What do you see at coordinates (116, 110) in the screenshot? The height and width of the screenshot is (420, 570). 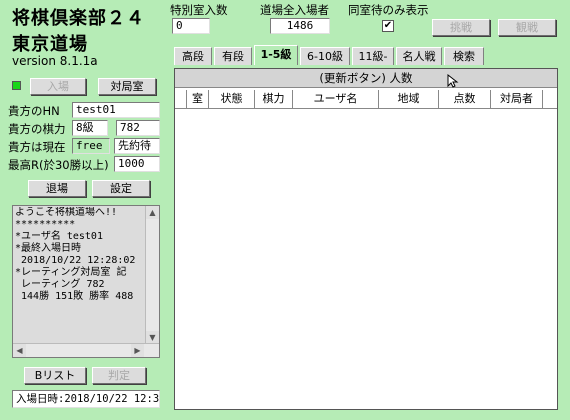 I see `hn-field: test01` at bounding box center [116, 110].